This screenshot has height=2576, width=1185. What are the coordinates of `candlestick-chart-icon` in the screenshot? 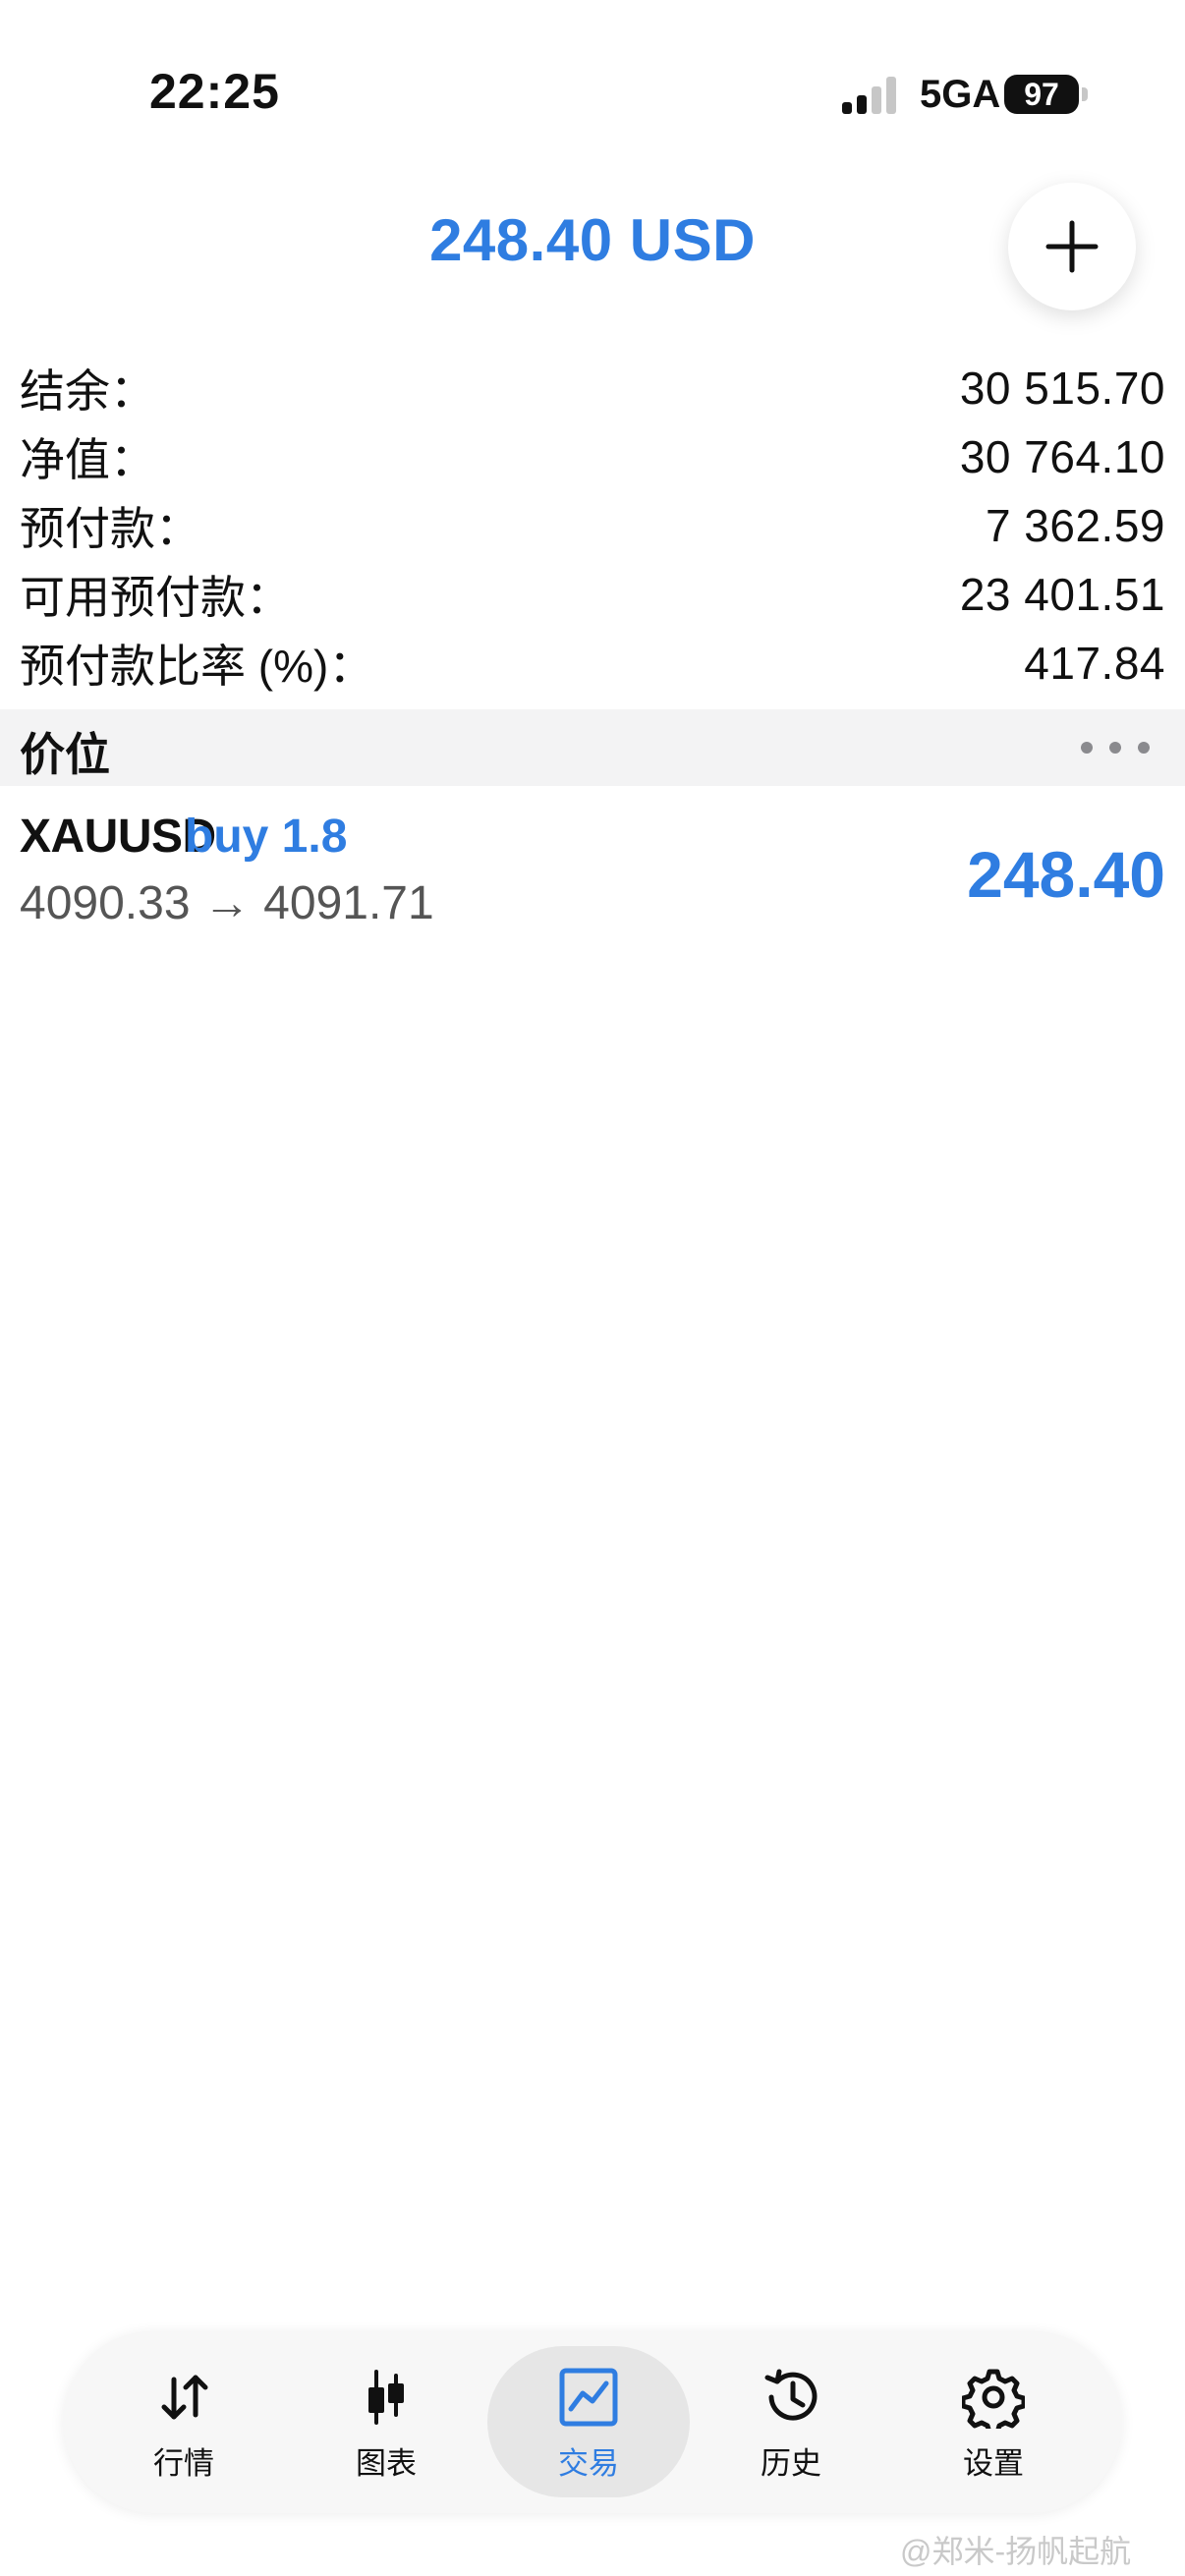 It's located at (386, 2397).